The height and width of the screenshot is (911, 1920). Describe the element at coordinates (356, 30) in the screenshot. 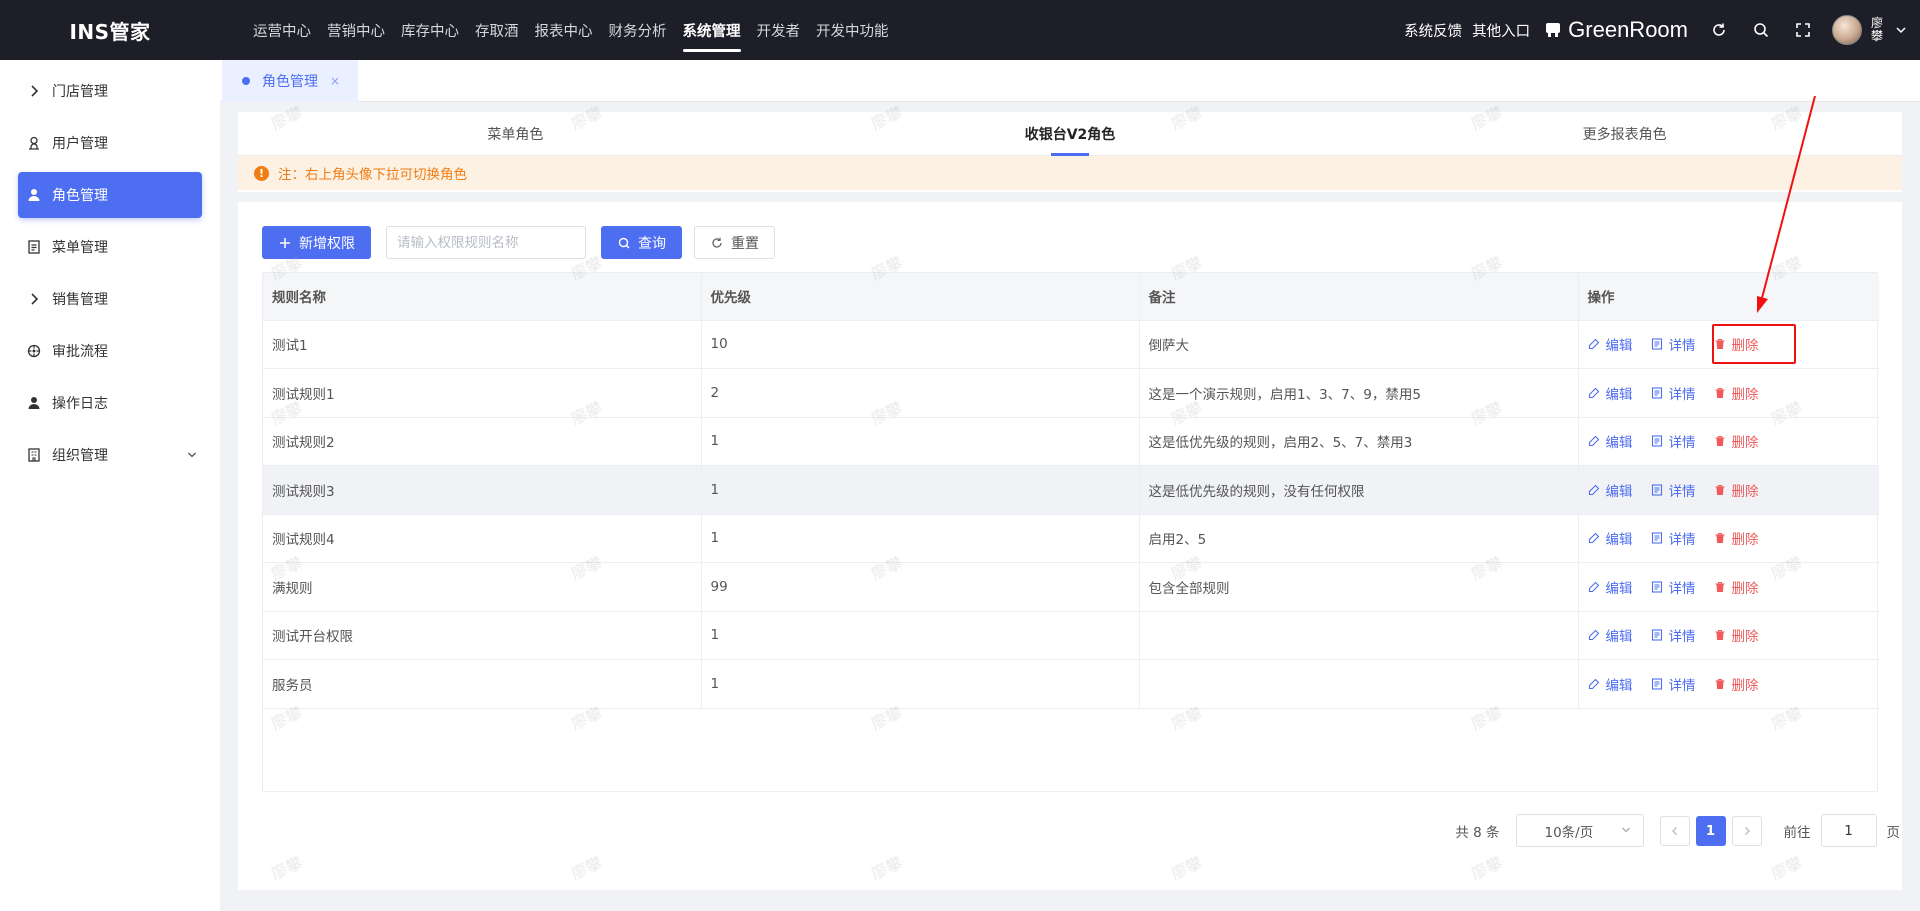

I see `topnav-item-marketing: 营销中心` at that location.